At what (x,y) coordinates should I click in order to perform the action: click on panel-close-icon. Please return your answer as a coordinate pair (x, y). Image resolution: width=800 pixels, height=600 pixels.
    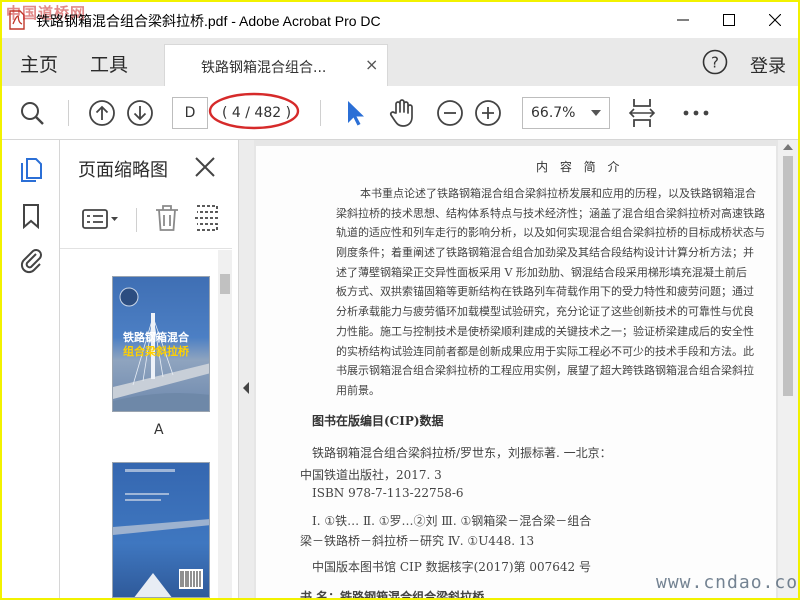
    Looking at the image, I should click on (205, 167).